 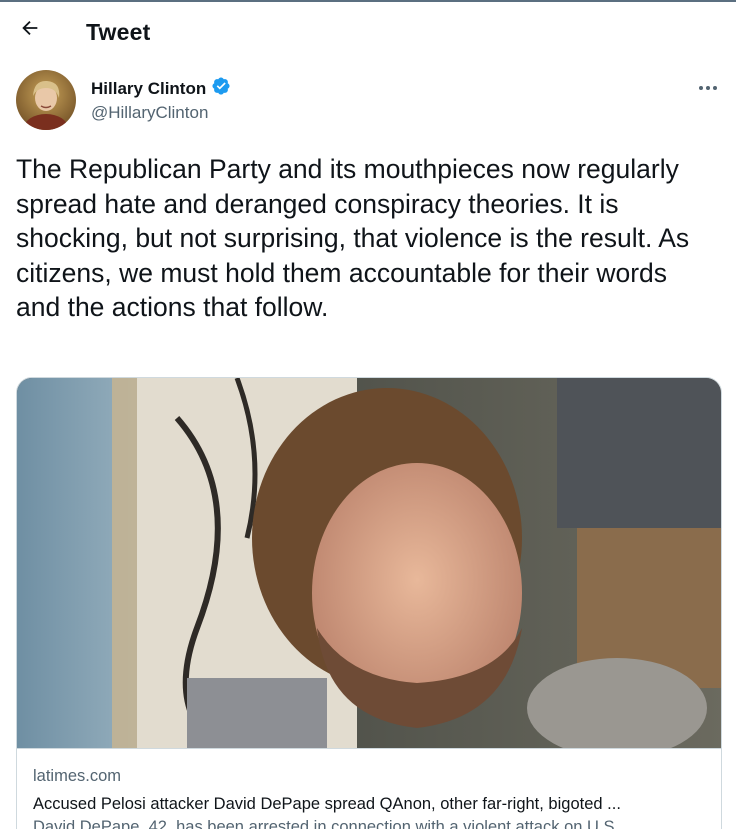 I want to click on back-button, so click(x=30, y=30).